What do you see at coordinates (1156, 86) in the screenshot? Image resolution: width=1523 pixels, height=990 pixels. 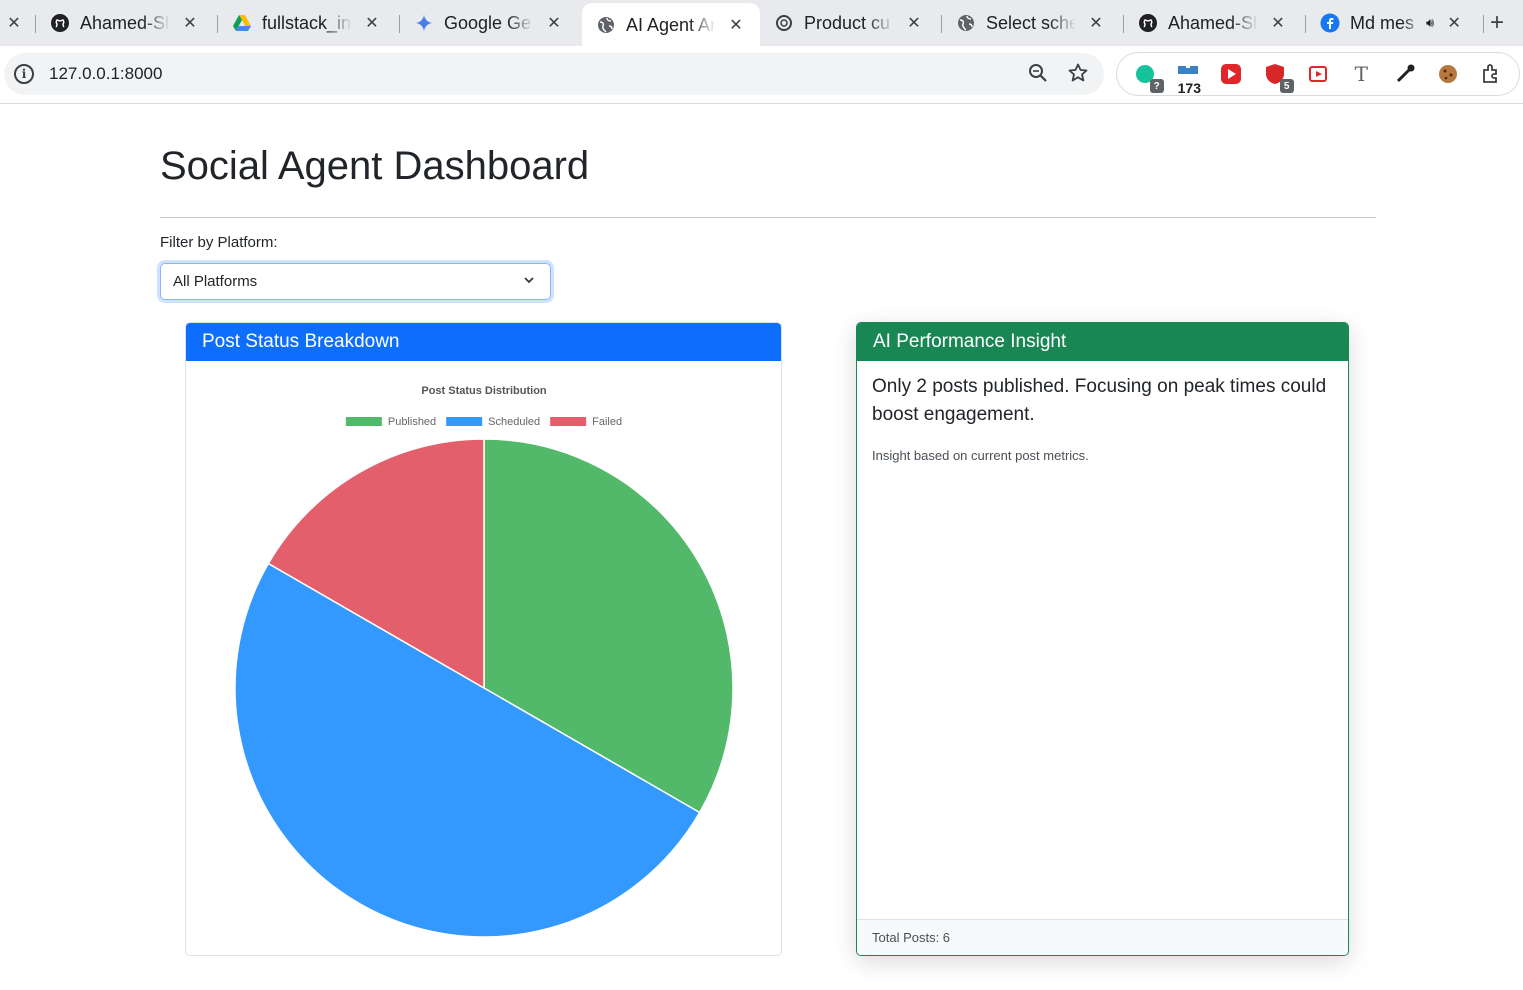 I see `ext-badge: ?` at bounding box center [1156, 86].